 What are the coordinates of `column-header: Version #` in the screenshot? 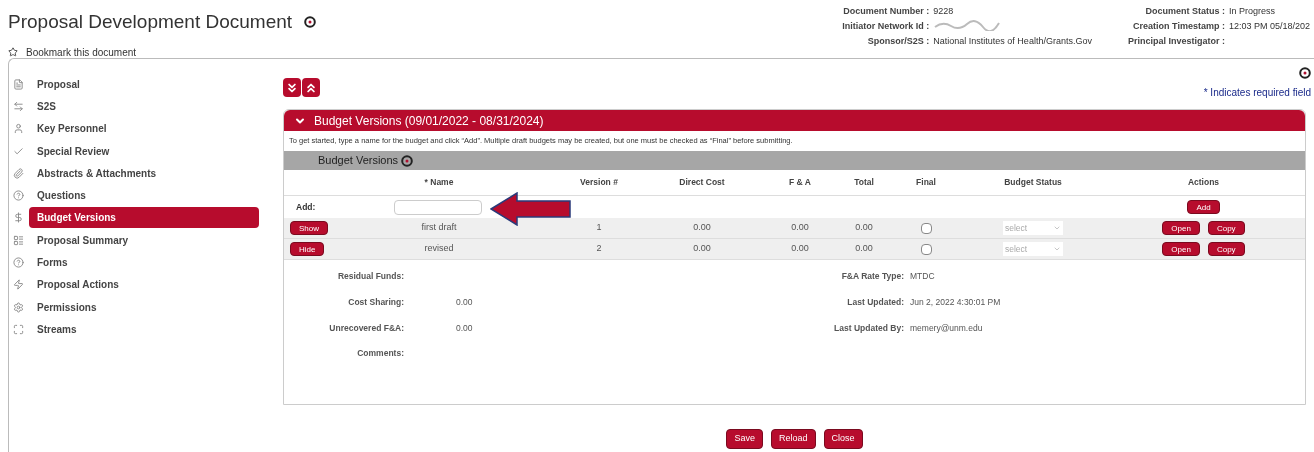 It's located at (599, 182).